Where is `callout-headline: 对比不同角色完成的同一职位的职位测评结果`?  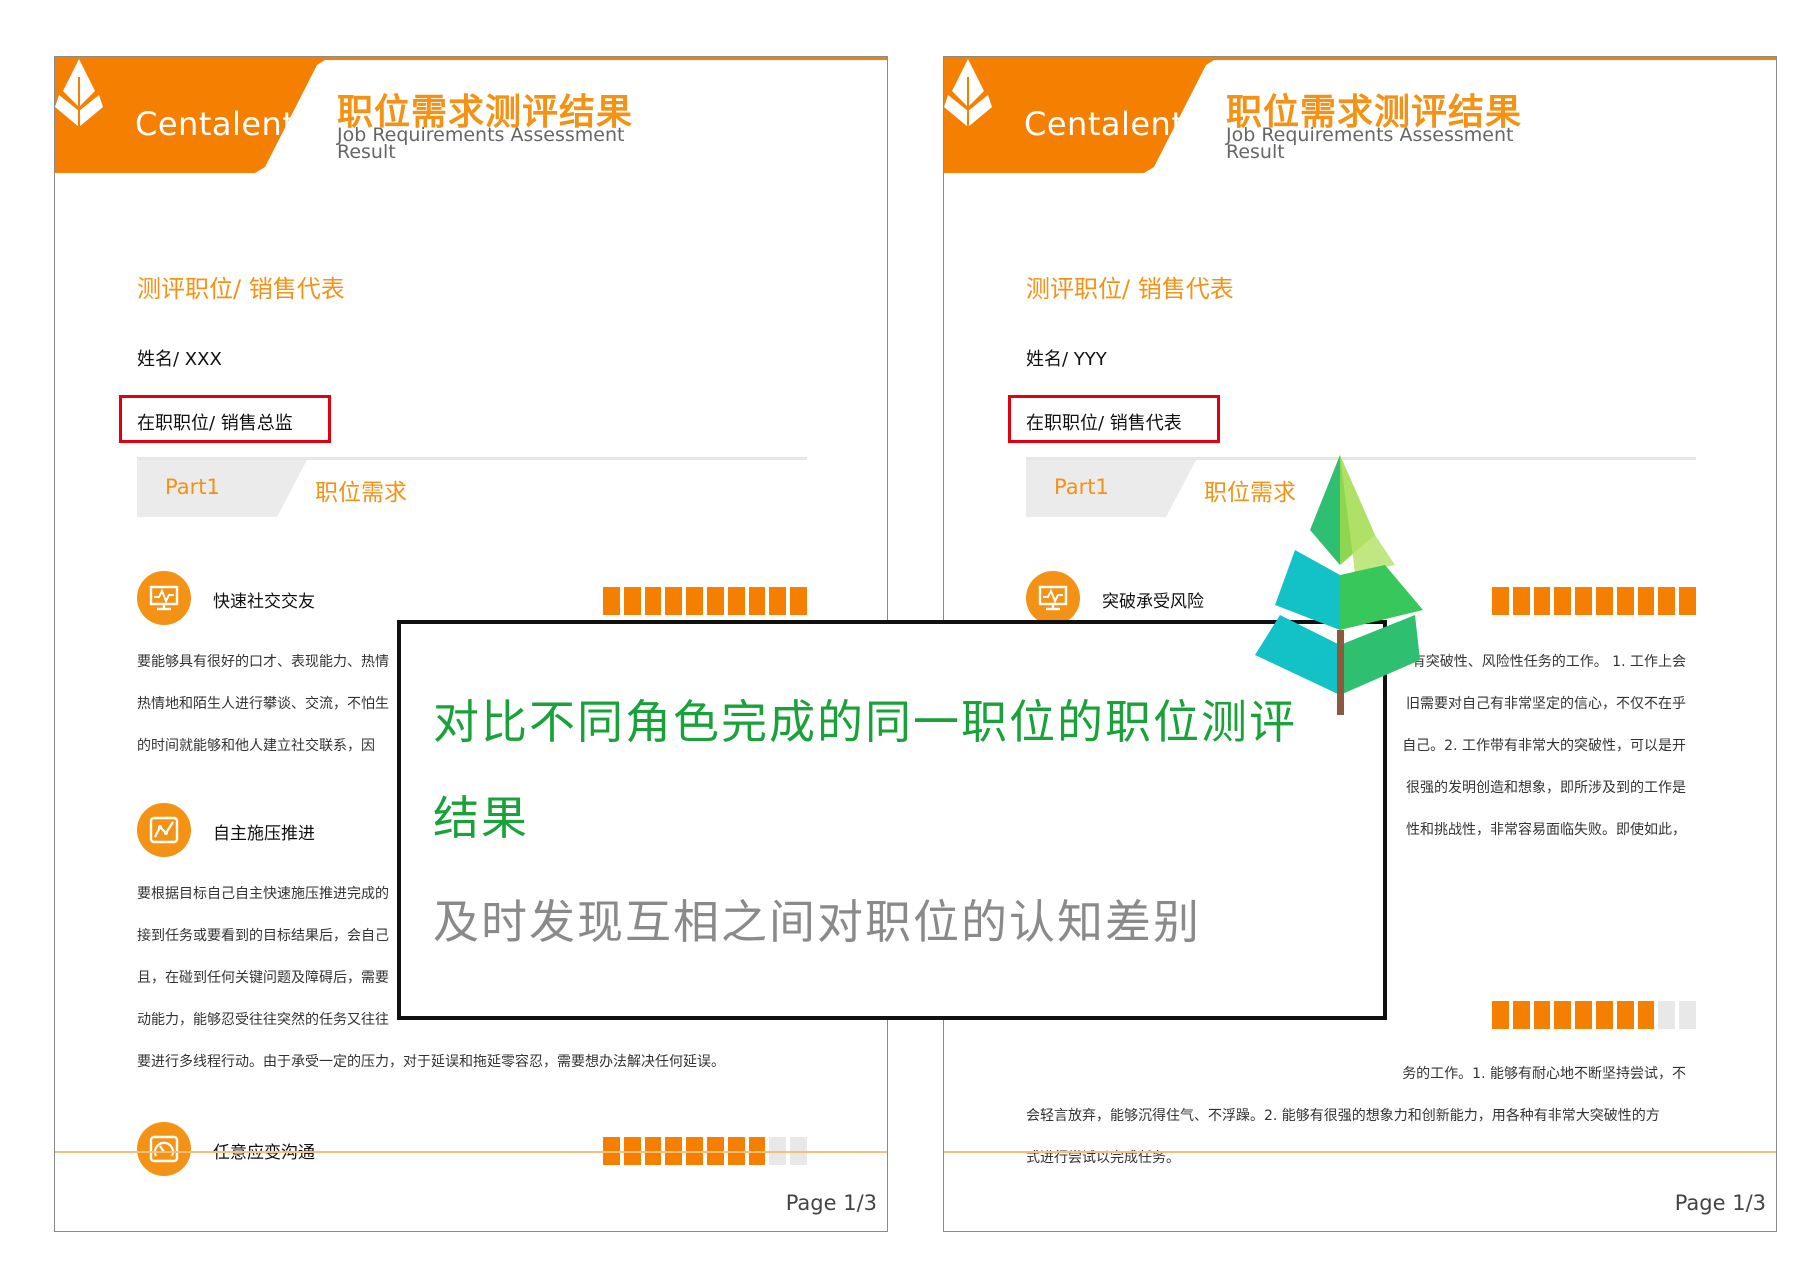
callout-headline: 对比不同角色完成的同一职位的职位测评结果 is located at coordinates (865, 770).